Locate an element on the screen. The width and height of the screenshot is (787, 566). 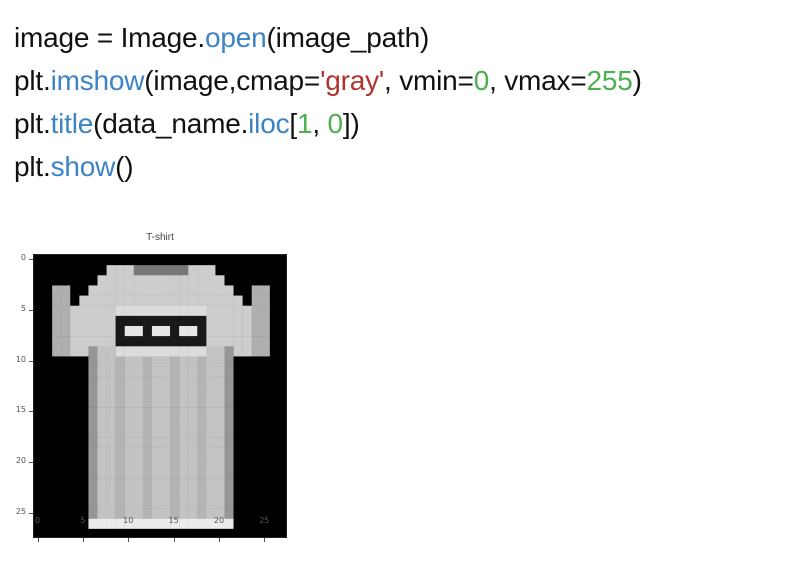
y-tick-label: 0 is located at coordinates (23, 258).